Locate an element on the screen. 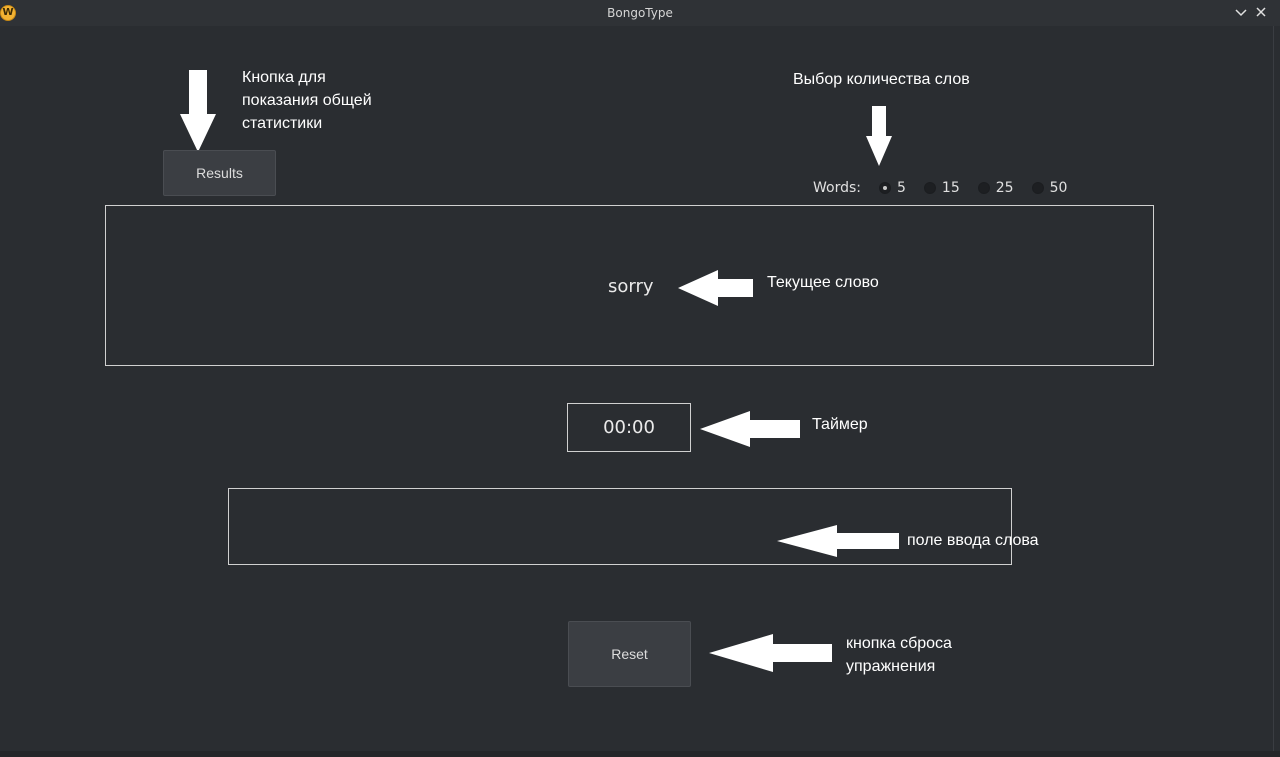 The height and width of the screenshot is (757, 1280). words-option-5: 5 is located at coordinates (892, 188).